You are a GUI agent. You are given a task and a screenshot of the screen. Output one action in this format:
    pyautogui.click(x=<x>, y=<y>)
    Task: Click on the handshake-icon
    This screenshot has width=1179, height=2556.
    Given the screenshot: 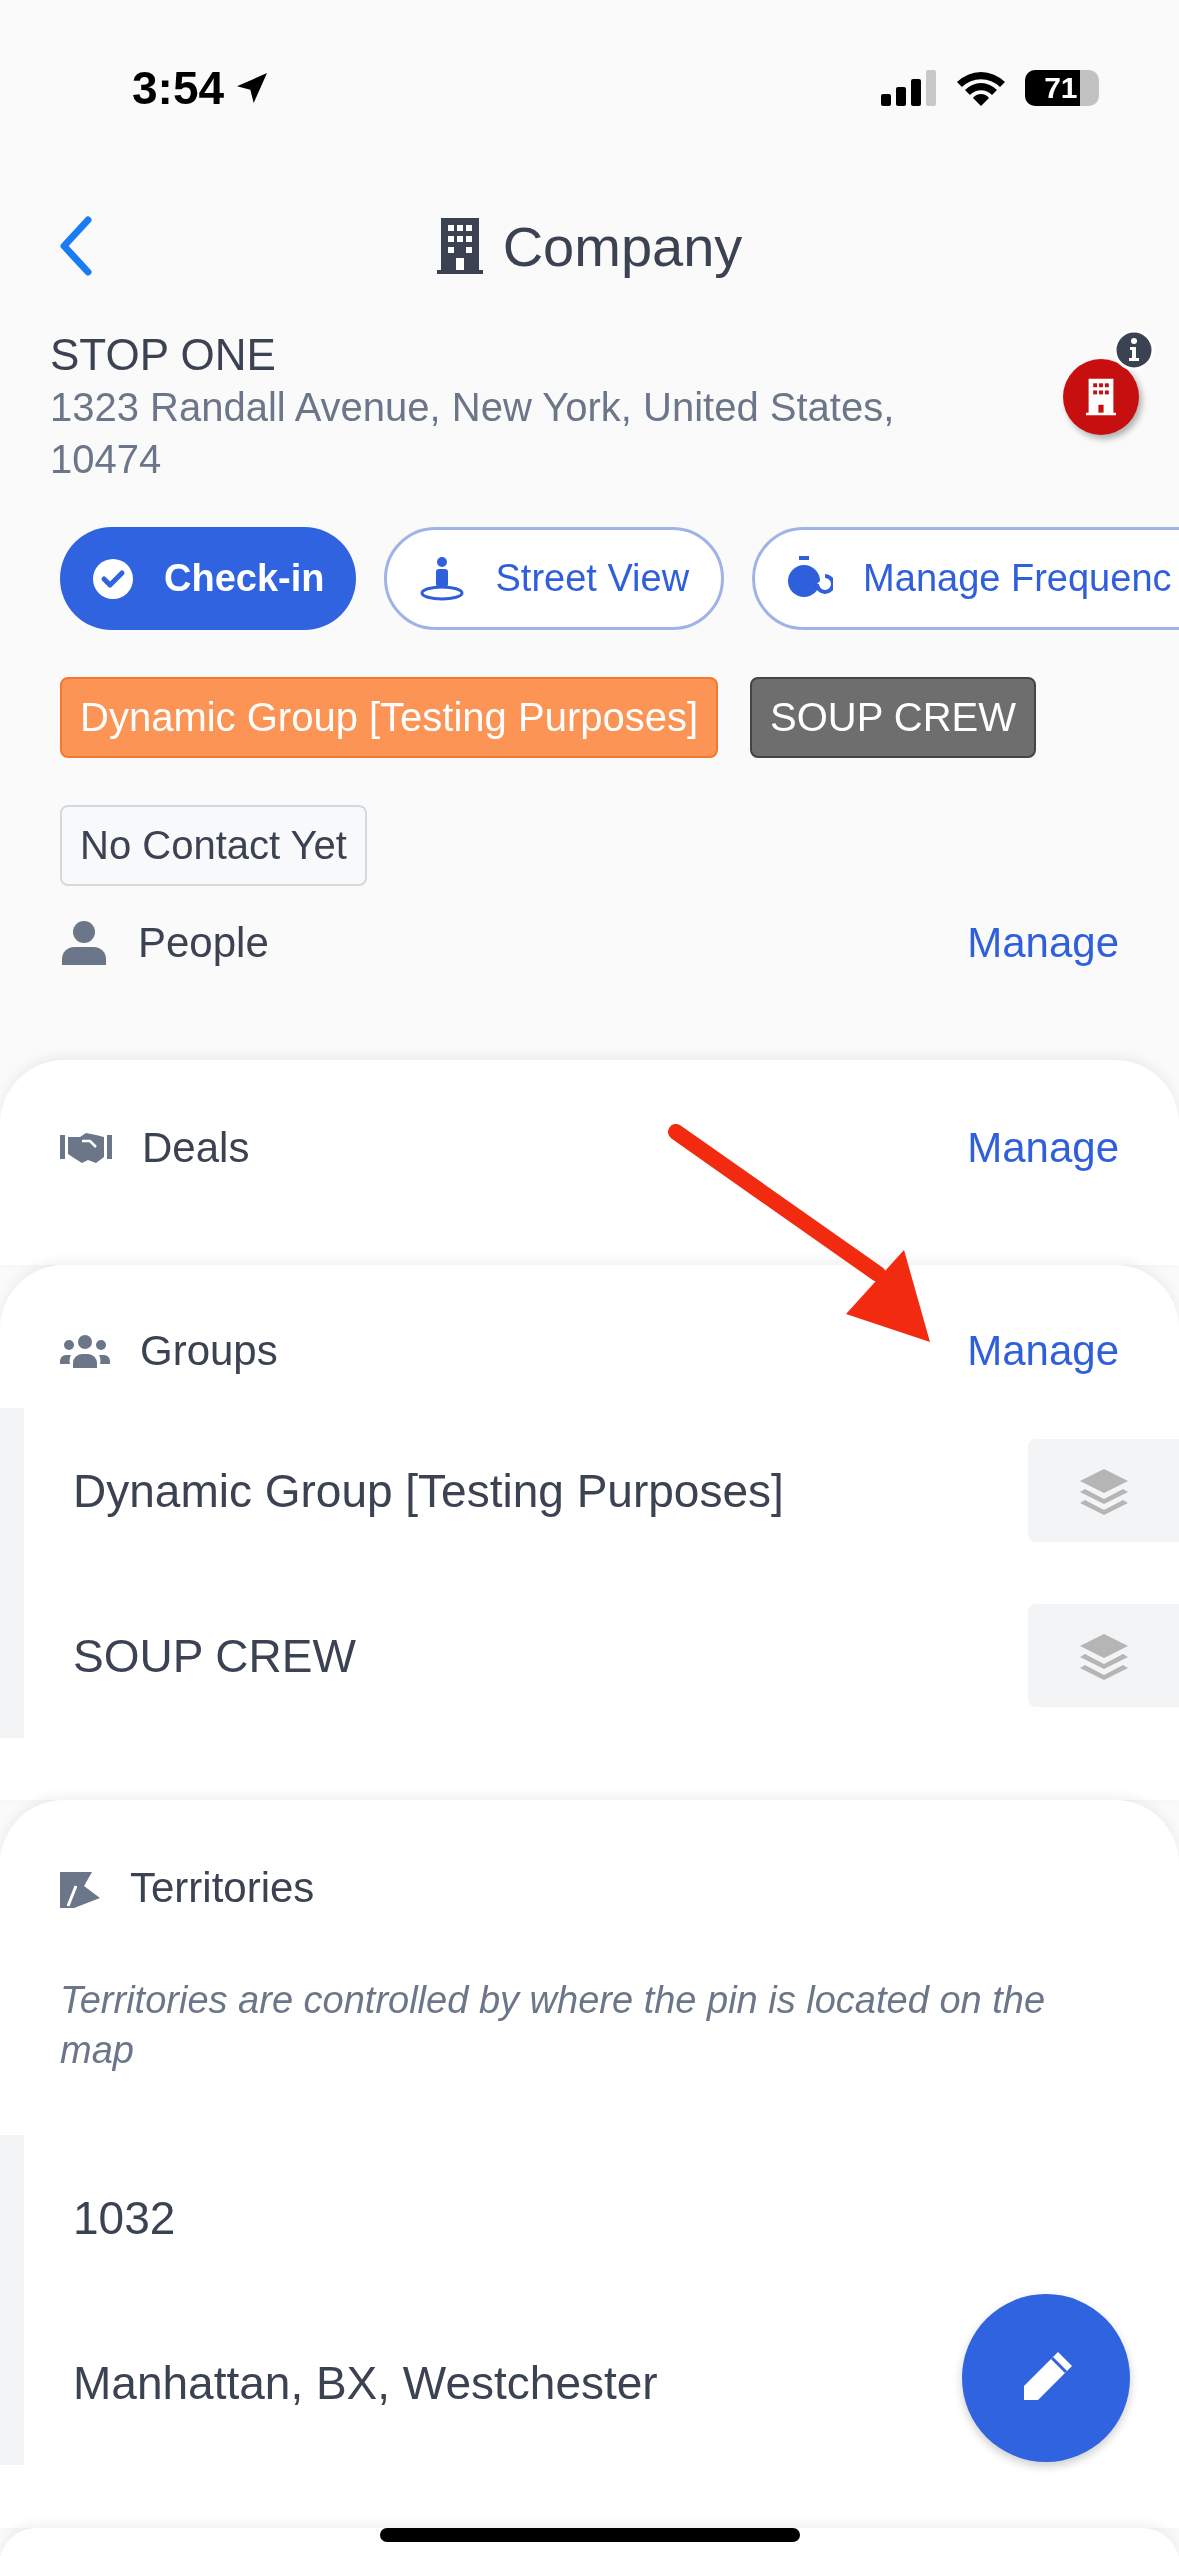 What is the action you would take?
    pyautogui.click(x=86, y=1148)
    